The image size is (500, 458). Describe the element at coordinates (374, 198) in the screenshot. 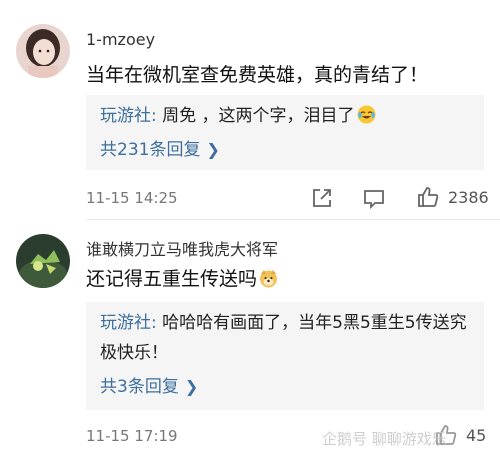

I see `comment-icon` at that location.